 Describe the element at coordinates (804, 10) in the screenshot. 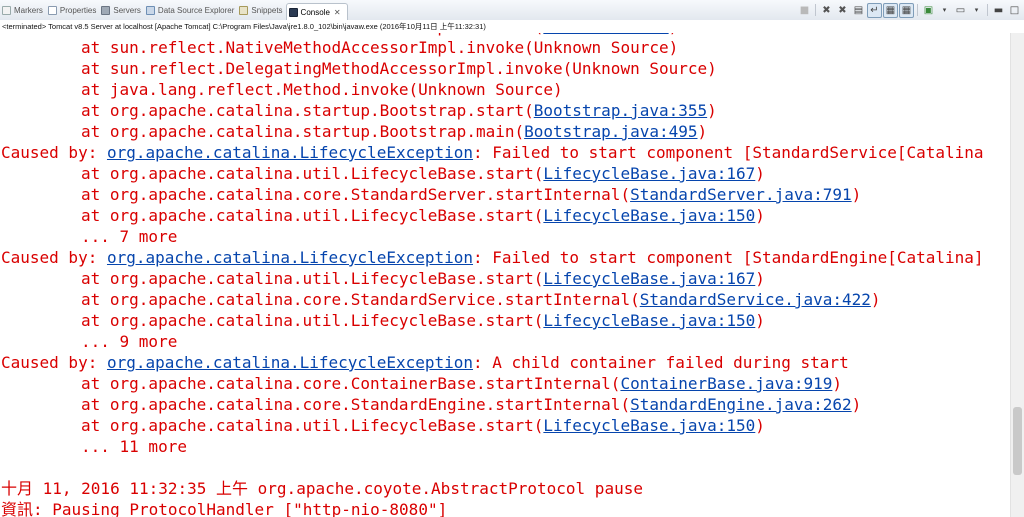

I see `stop-icon: ■` at that location.